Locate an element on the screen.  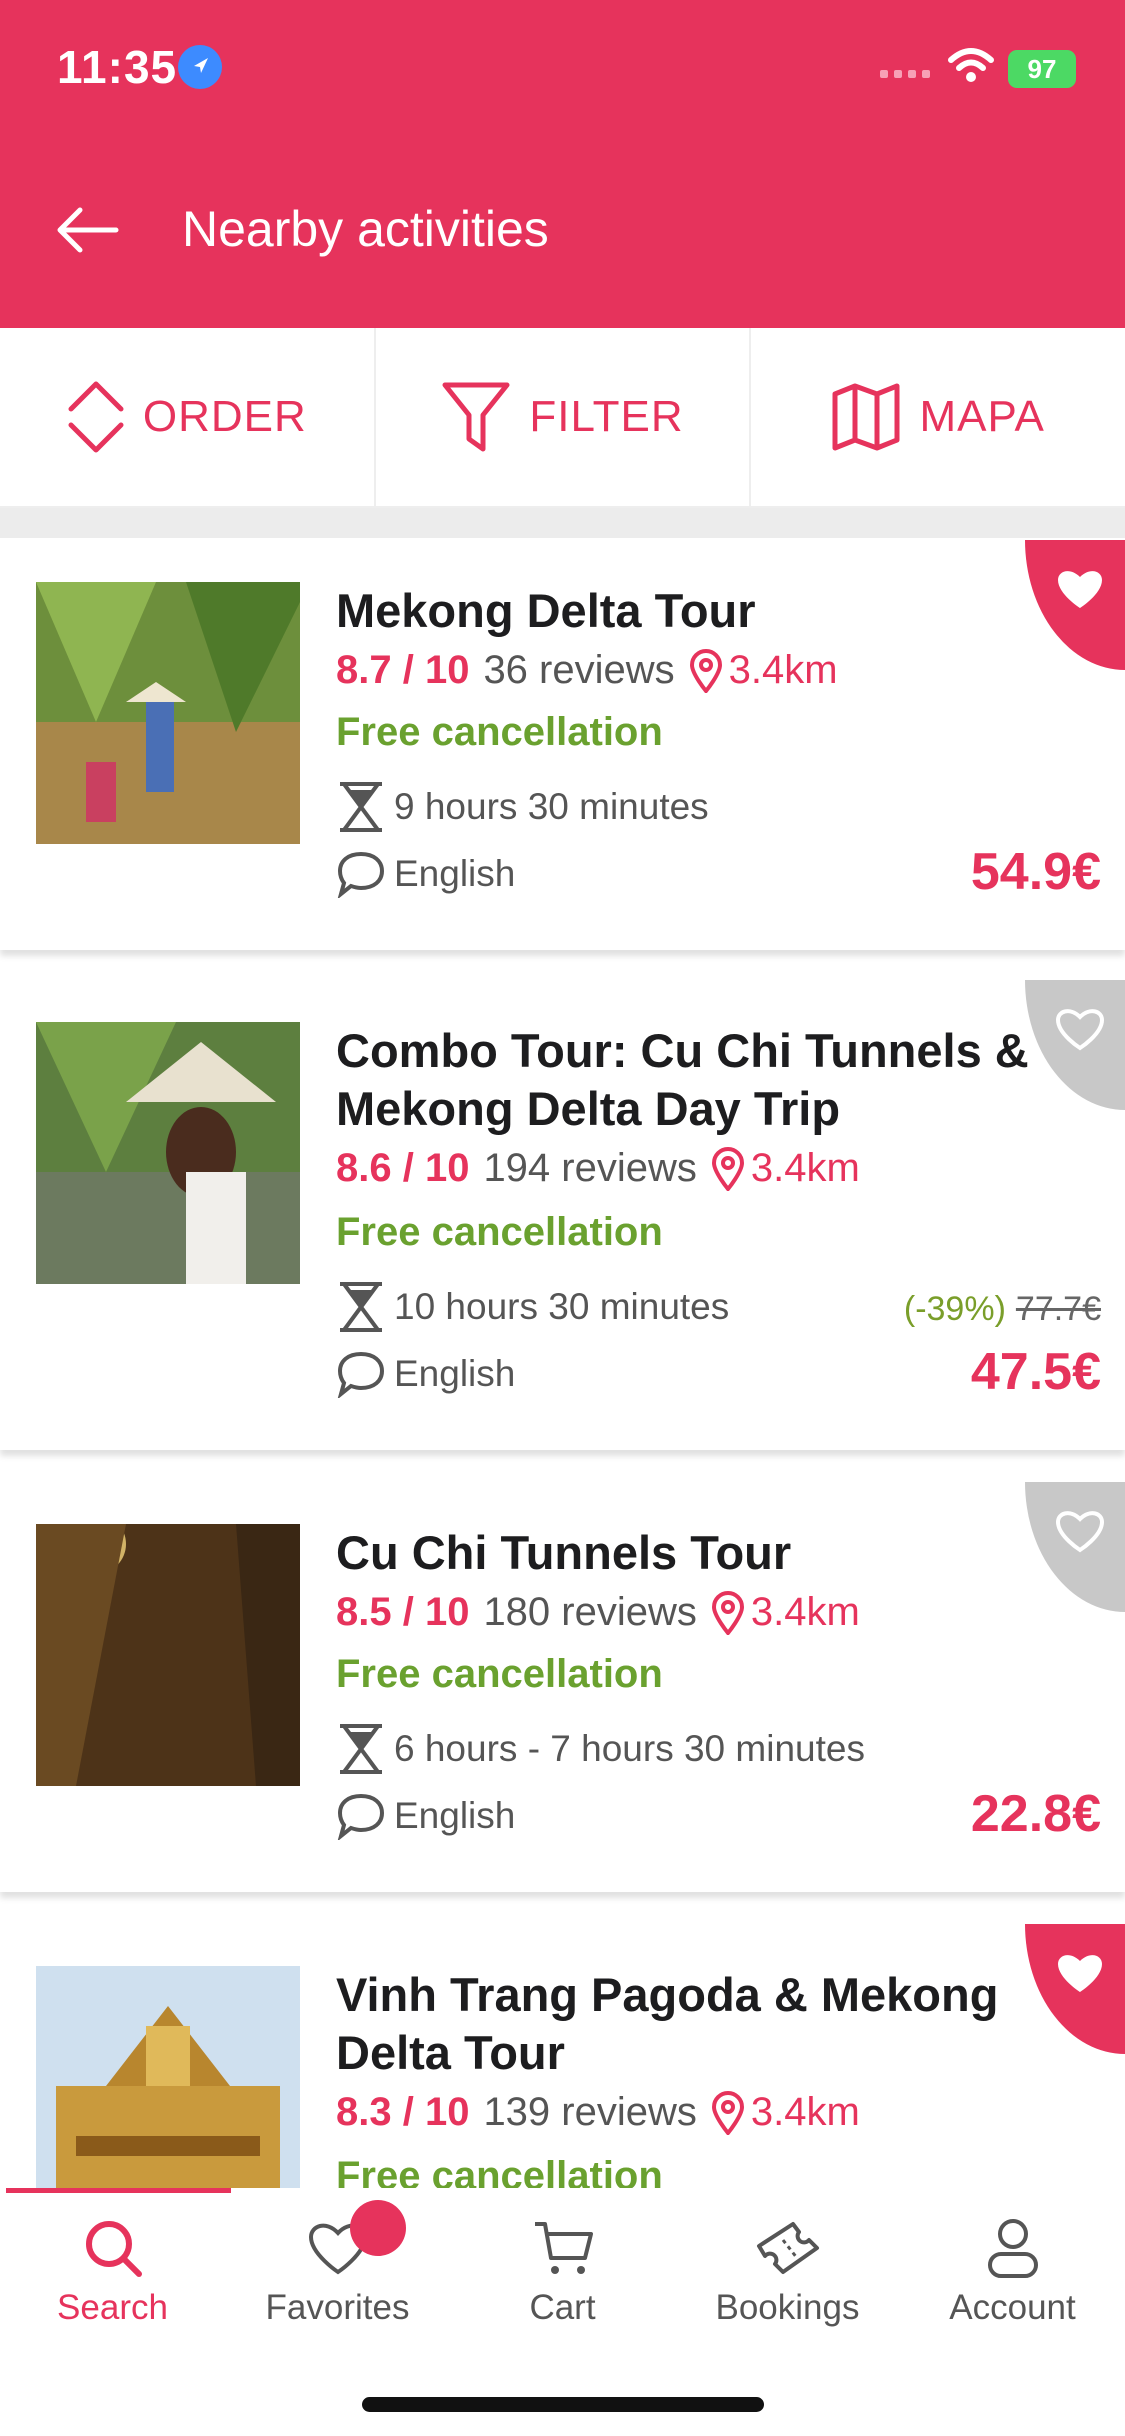
tab-cart: Cart is located at coordinates (562, 2268).